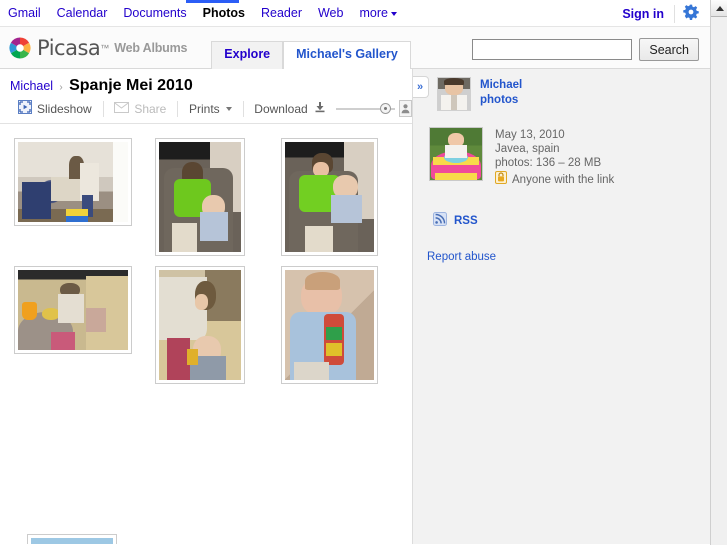 Image resolution: width=727 pixels, height=545 pixels. What do you see at coordinates (154, 13) in the screenshot?
I see `gbar-link-documents: Documents` at bounding box center [154, 13].